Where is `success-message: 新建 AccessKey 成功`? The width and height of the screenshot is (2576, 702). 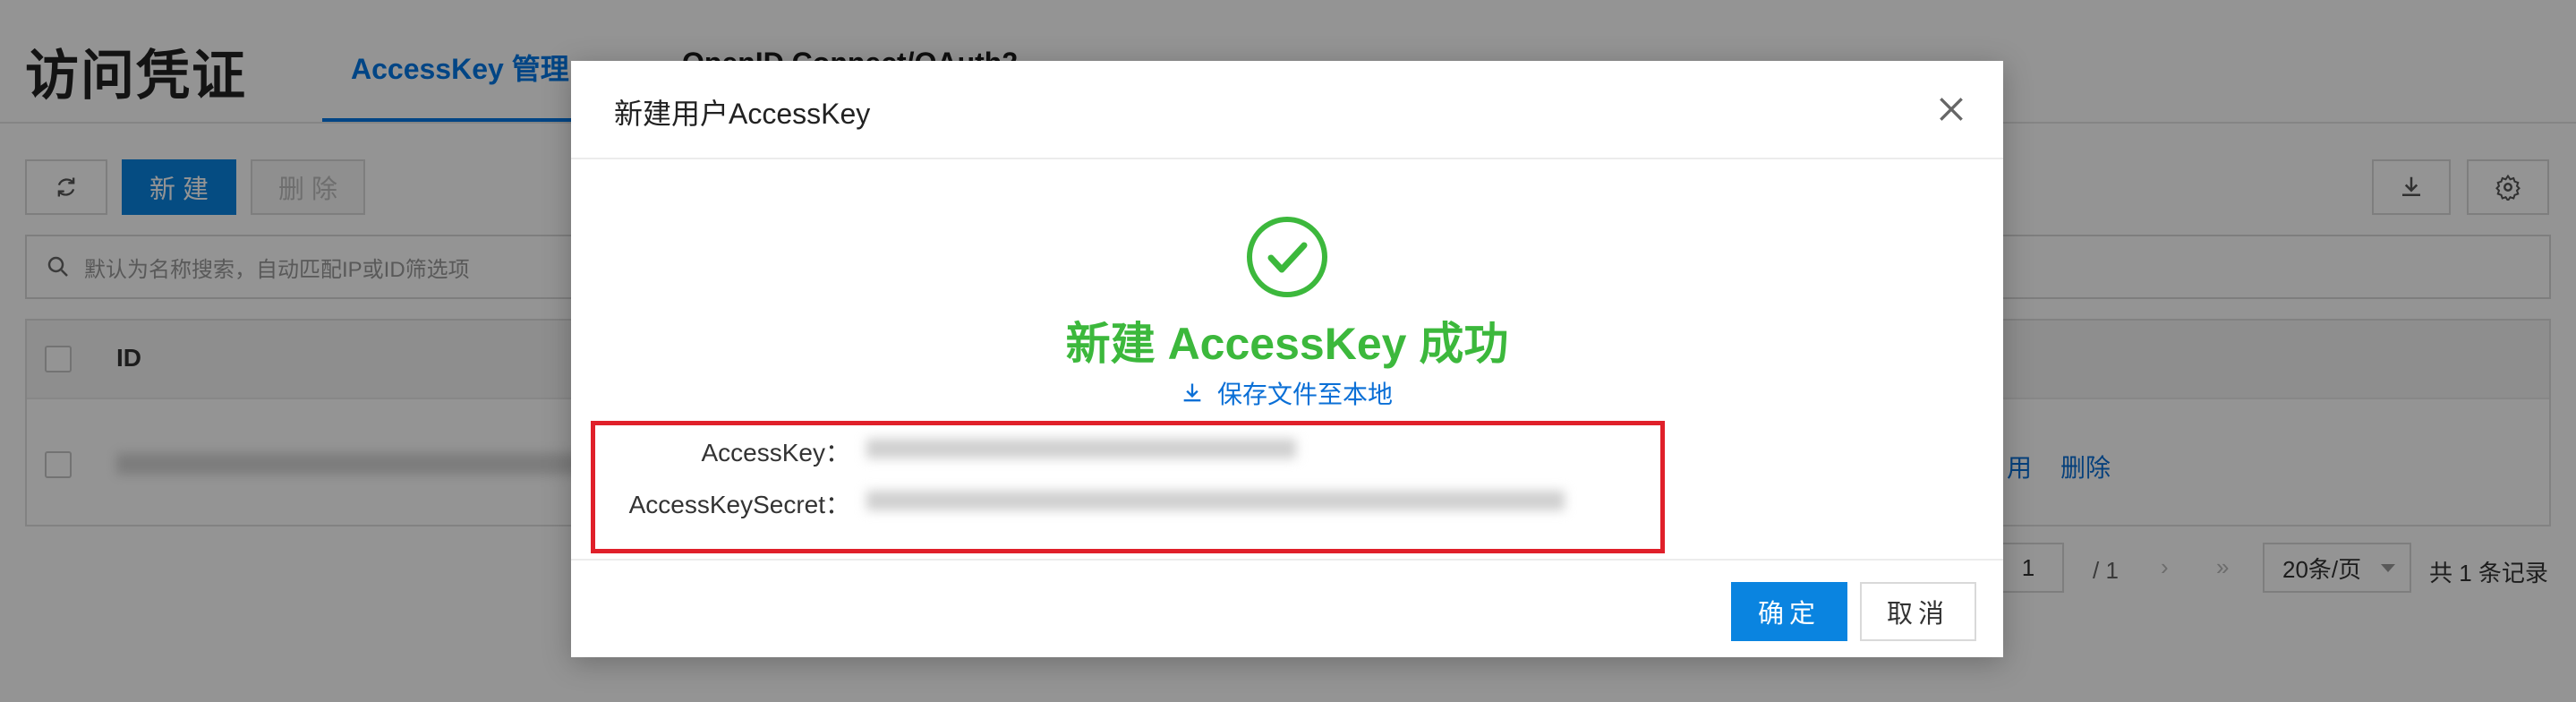
success-message: 新建 AccessKey 成功 is located at coordinates (1287, 344).